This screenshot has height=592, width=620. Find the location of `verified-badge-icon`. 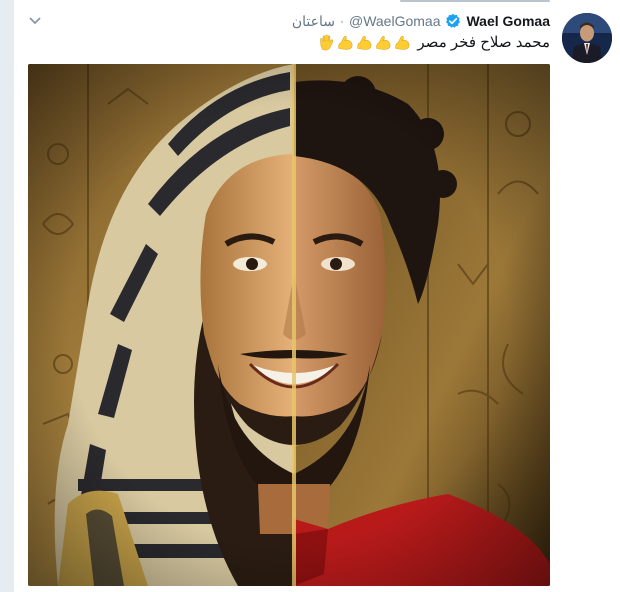

verified-badge-icon is located at coordinates (453, 20).